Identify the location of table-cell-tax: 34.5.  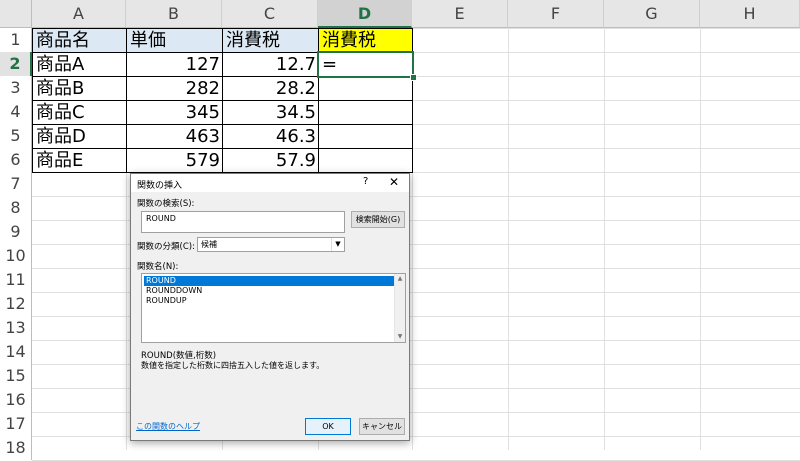
(270, 112).